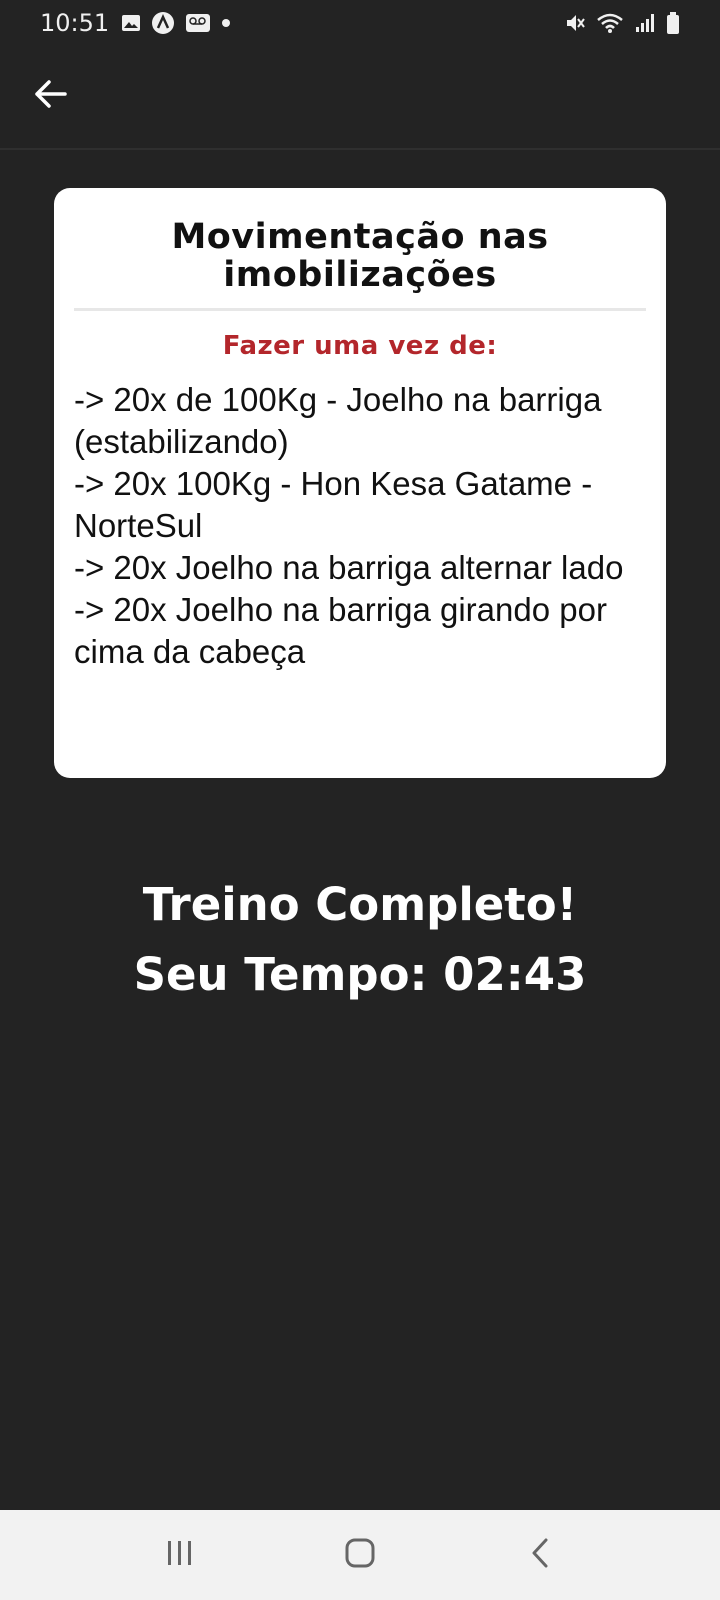  I want to click on app-icon, so click(163, 23).